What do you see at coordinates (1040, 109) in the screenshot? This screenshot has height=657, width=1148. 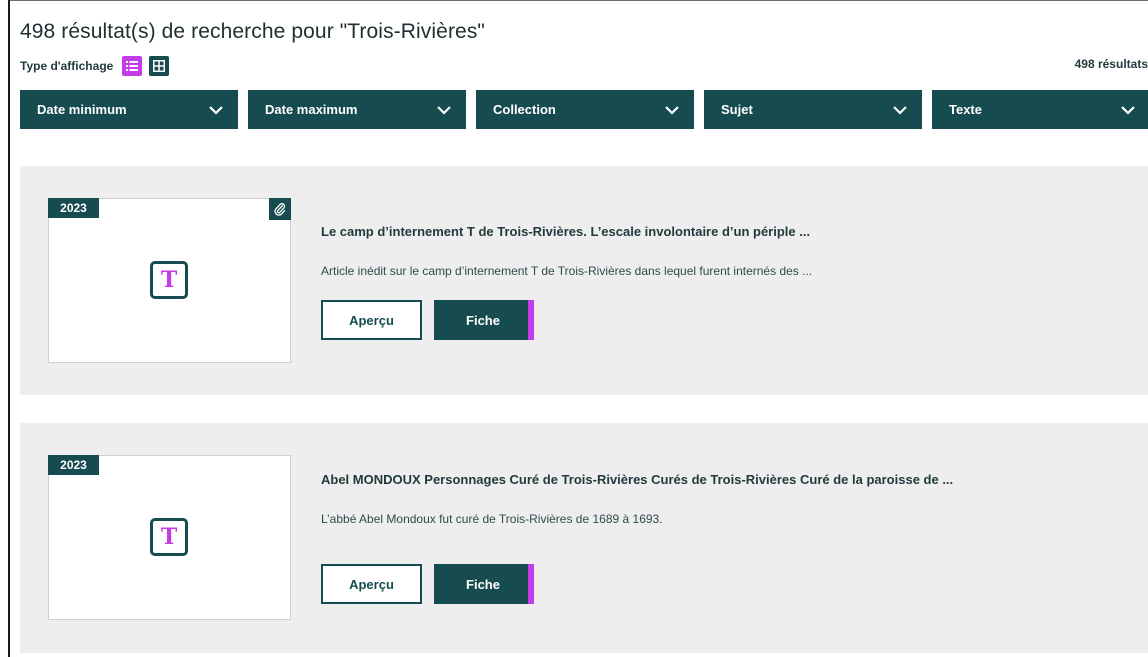 I see `filter-texte: Texte` at bounding box center [1040, 109].